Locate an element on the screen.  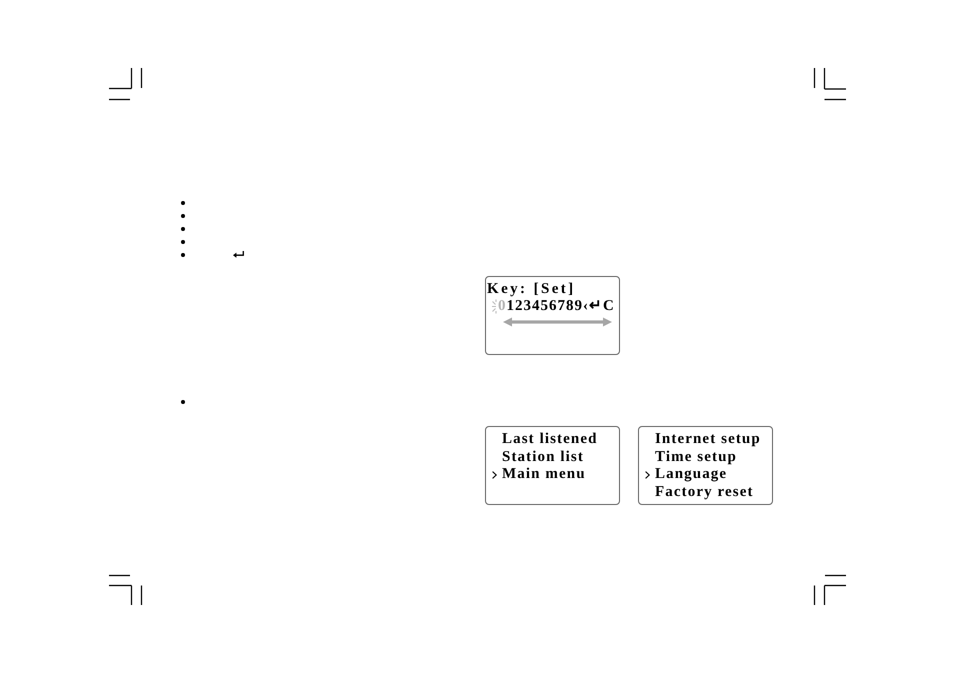
key-character: ‹ is located at coordinates (586, 306).